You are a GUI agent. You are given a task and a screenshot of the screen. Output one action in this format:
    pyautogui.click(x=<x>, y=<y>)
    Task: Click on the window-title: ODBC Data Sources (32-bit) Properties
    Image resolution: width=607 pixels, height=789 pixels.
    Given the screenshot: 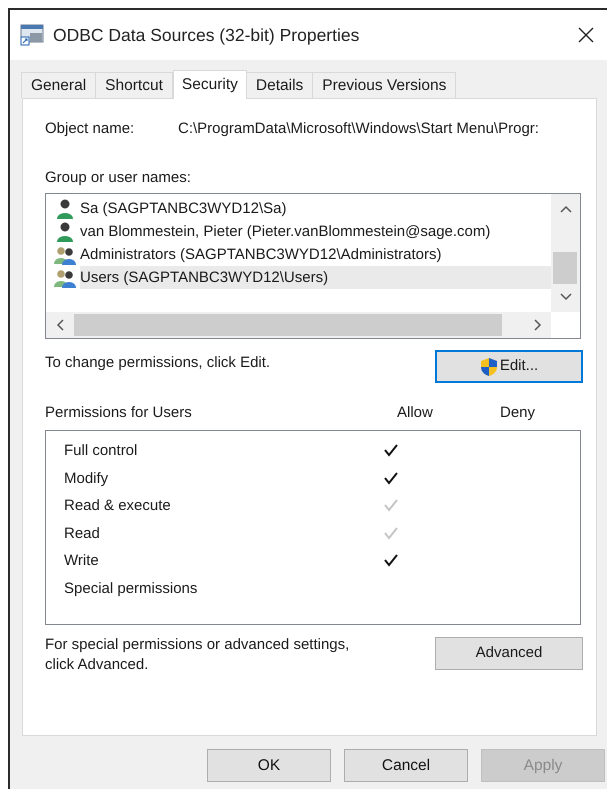 What is the action you would take?
    pyautogui.click(x=206, y=35)
    